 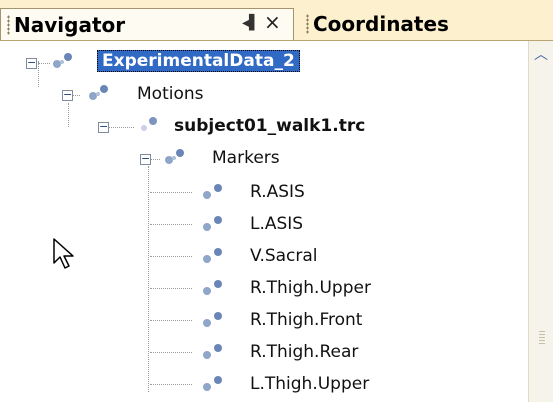 What do you see at coordinates (284, 256) in the screenshot?
I see `tree-label-marker: V.Sacral` at bounding box center [284, 256].